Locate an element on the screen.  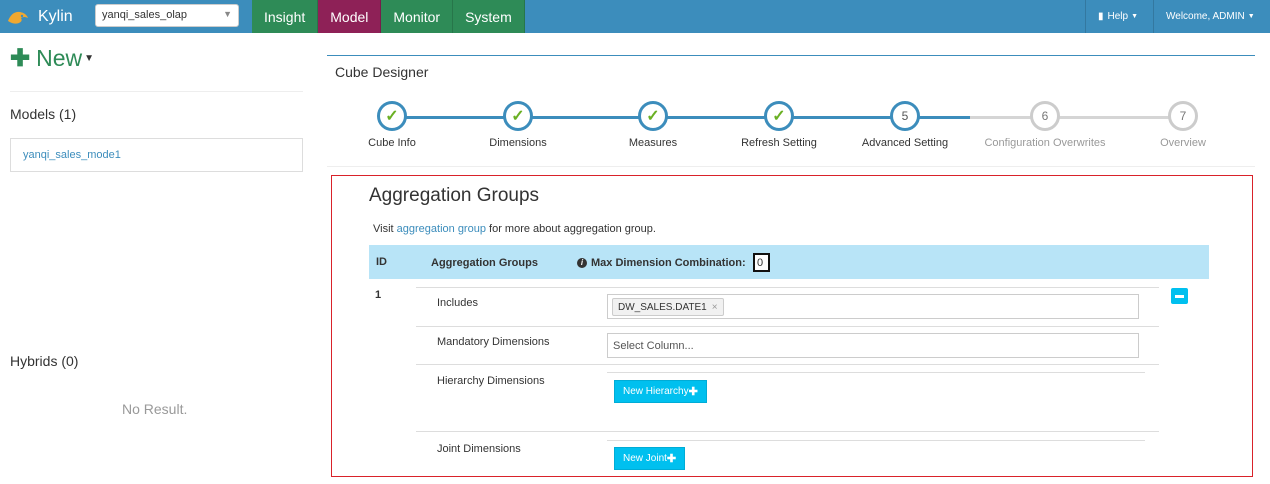
no-result-text: No Result. is located at coordinates (155, 409).